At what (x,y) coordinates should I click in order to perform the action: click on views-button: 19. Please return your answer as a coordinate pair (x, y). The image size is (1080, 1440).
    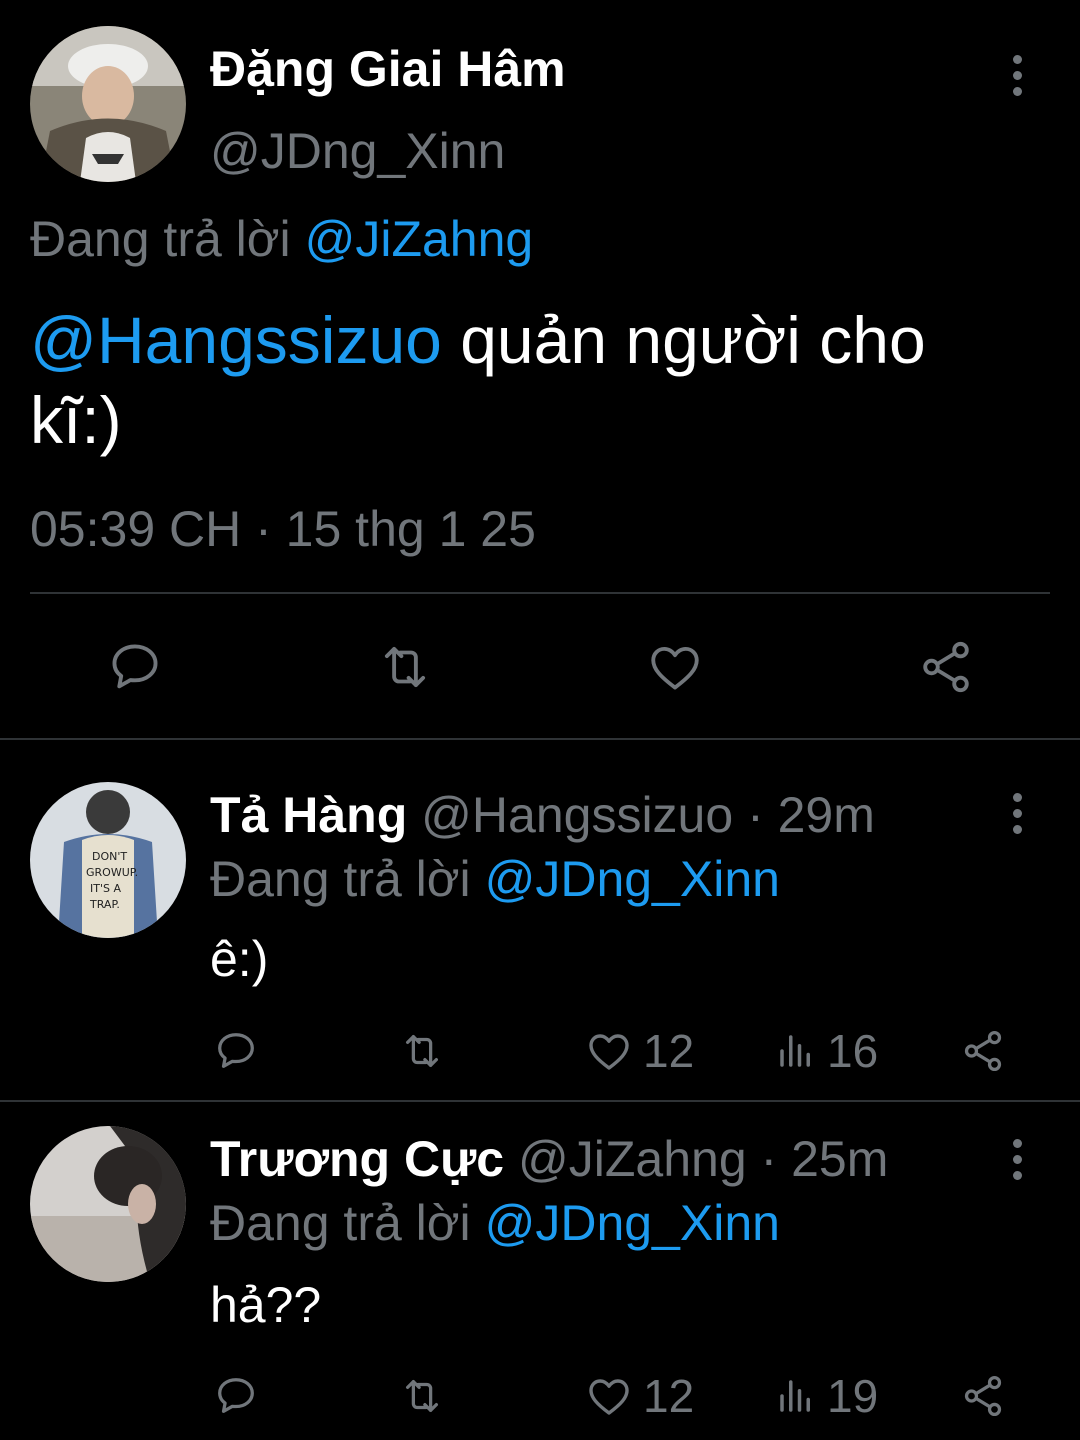
    Looking at the image, I should click on (826, 1396).